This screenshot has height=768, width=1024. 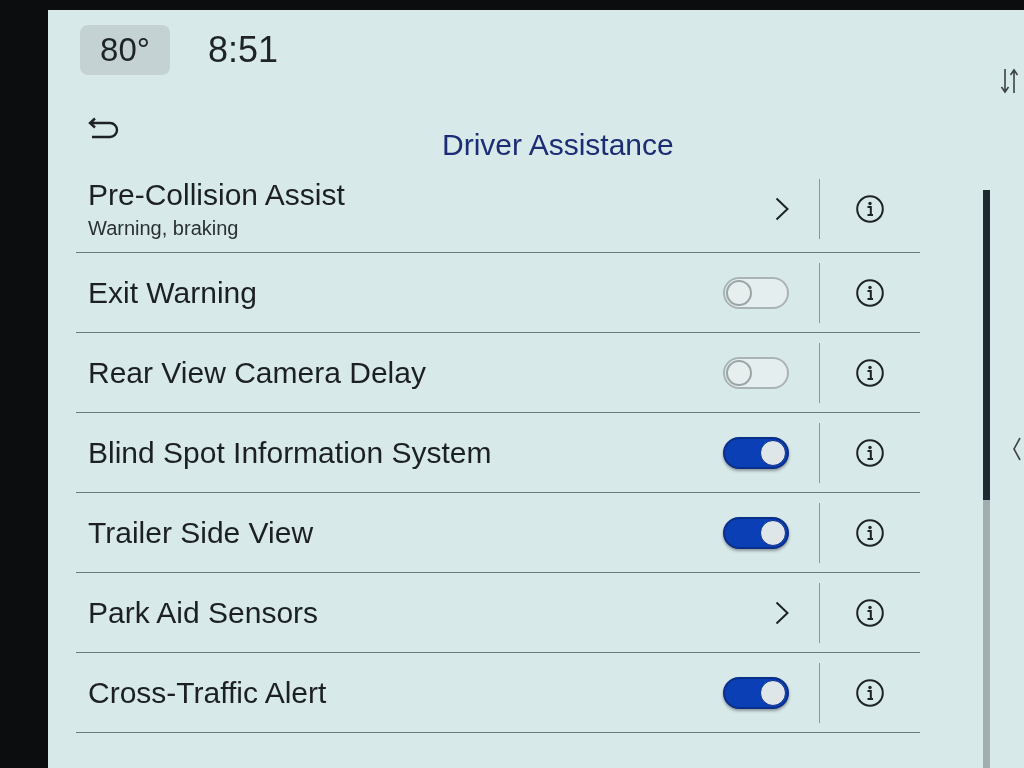 I want to click on setting-label: Rear View Camera Delay, so click(x=388, y=372).